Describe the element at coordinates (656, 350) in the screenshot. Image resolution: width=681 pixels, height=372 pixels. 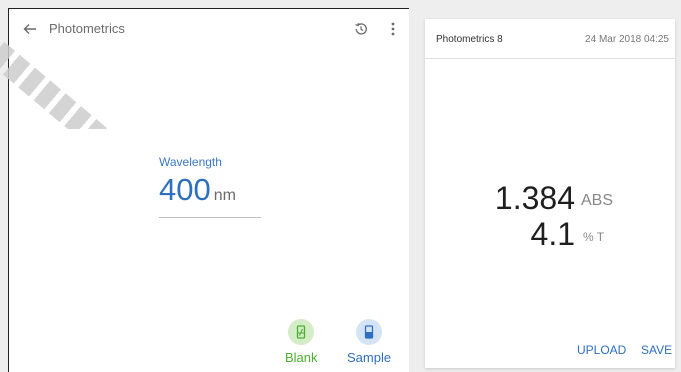
I see `save-button: SAVE` at that location.